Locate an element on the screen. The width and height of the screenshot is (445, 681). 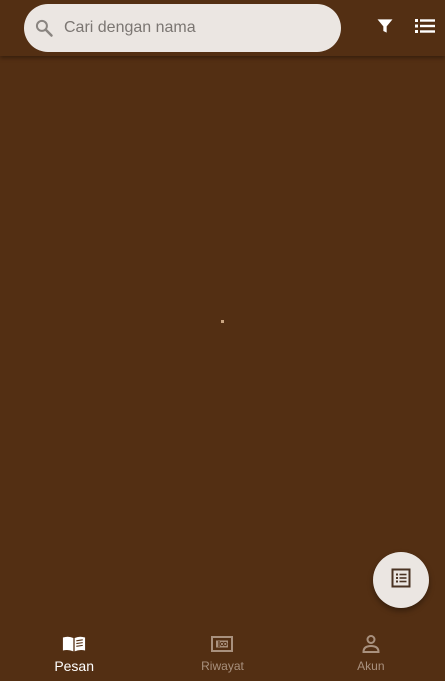
nav-label-akun: Akun is located at coordinates (371, 666).